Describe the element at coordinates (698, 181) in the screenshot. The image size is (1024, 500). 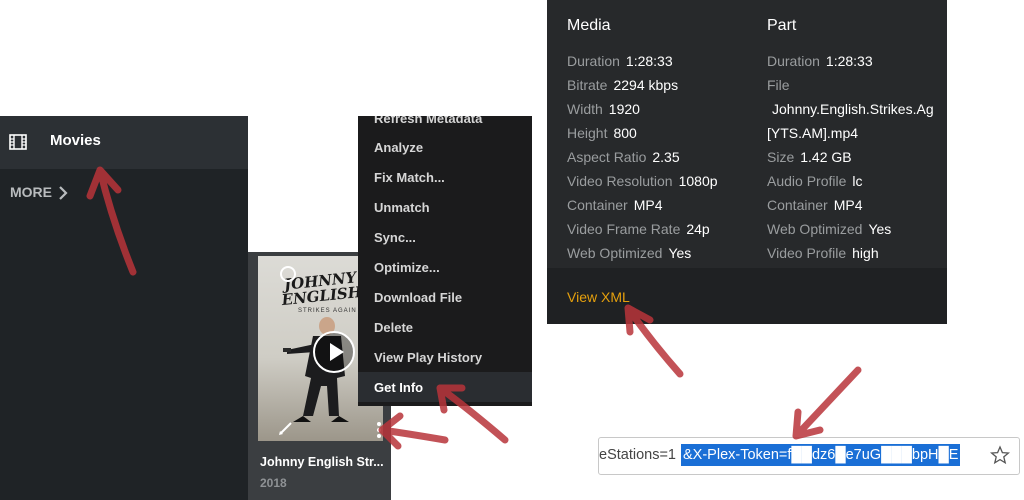
I see `info-value: 1080p` at that location.